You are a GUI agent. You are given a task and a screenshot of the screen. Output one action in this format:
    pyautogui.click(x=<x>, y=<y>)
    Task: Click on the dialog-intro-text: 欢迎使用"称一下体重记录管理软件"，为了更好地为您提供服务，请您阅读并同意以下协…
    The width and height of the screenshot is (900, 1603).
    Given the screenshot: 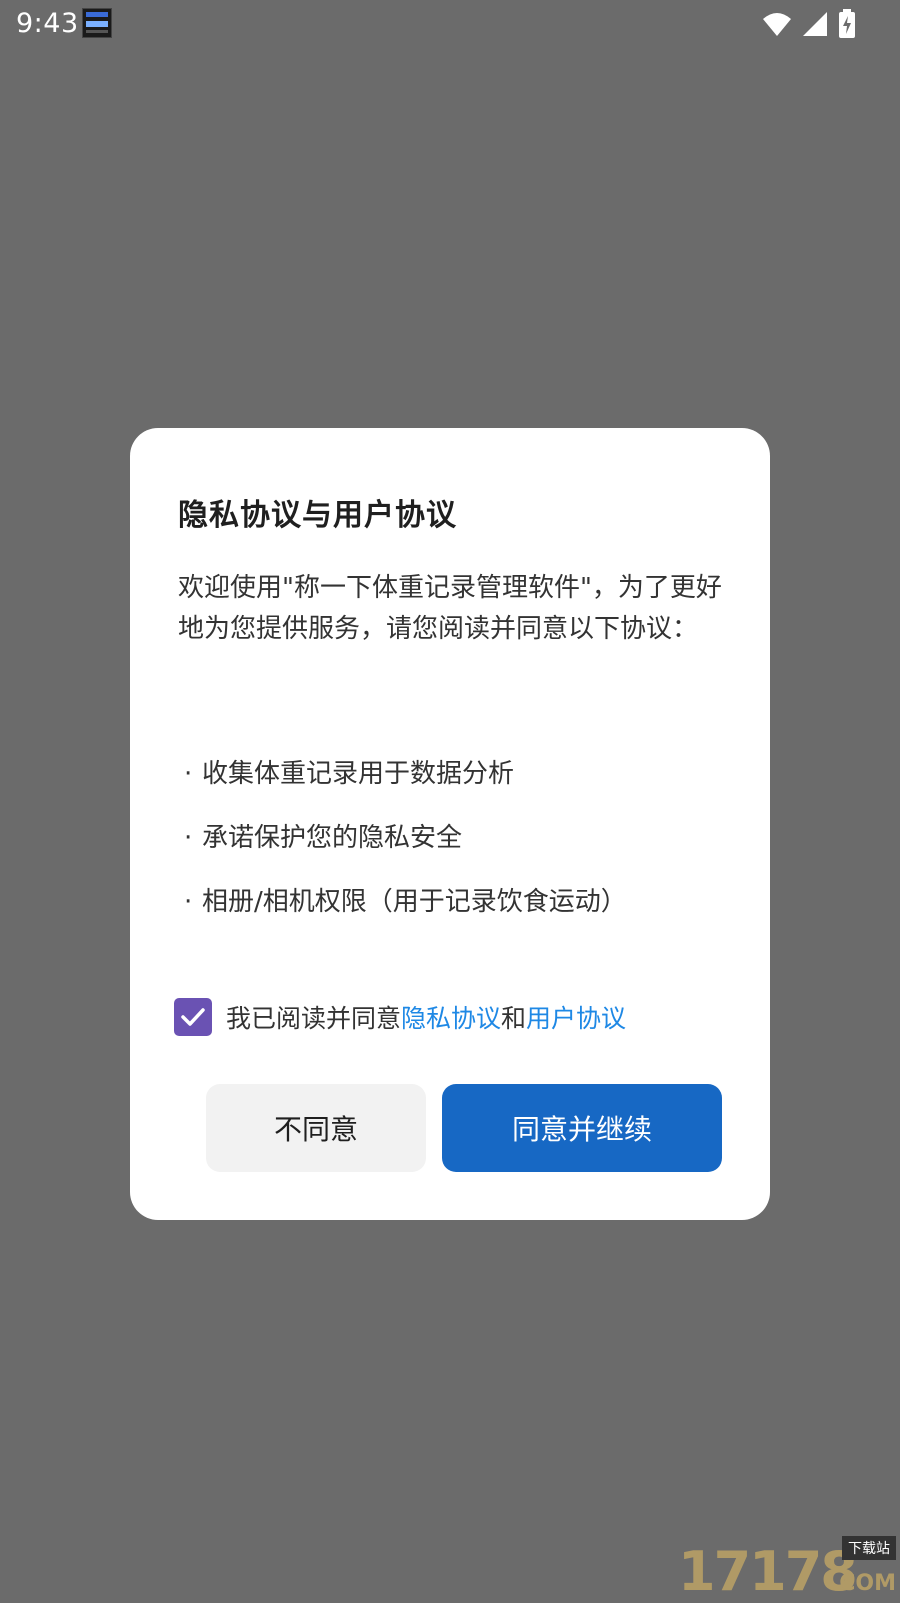 What is the action you would take?
    pyautogui.click(x=450, y=608)
    